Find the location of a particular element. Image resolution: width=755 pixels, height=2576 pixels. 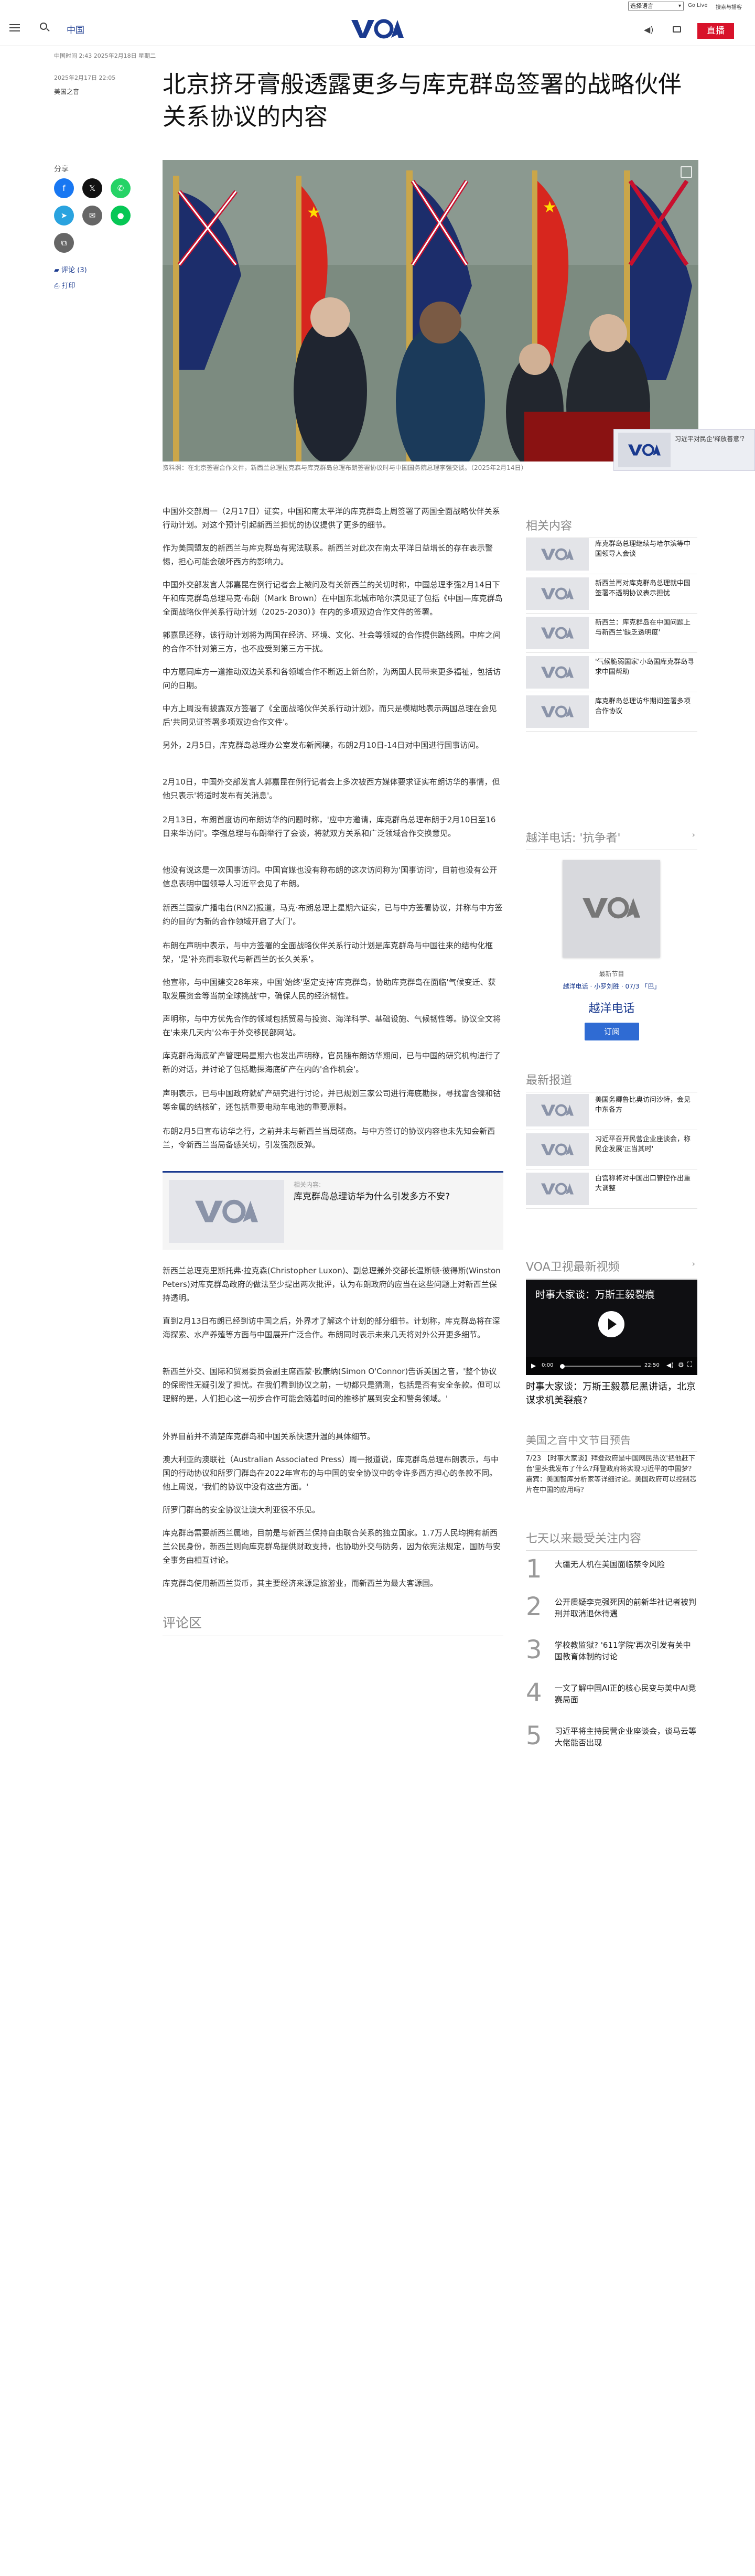

x-share-icon: 𝕏 is located at coordinates (92, 188).